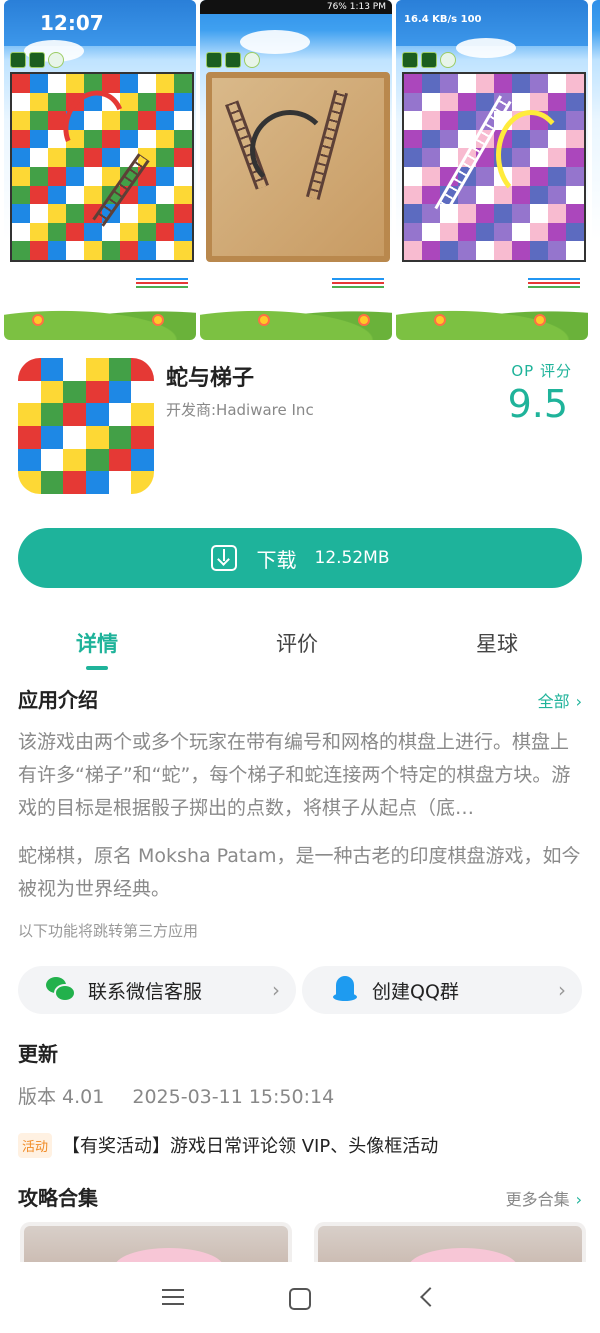  Describe the element at coordinates (37, 60) in the screenshot. I see `screenshot-toolbar` at that location.